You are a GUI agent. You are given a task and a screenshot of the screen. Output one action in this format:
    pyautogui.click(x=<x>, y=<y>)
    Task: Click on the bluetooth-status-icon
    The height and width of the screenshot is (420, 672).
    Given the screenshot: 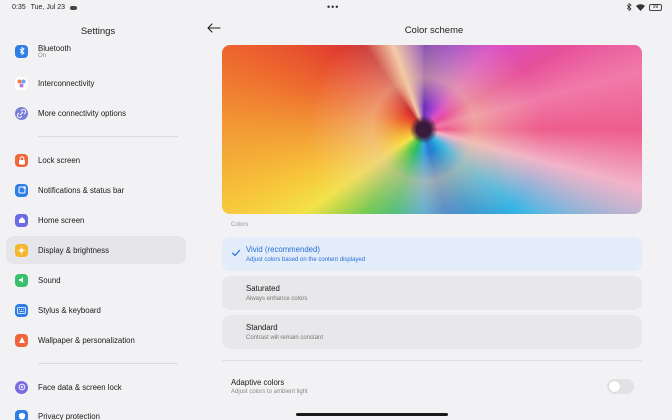 What is the action you would take?
    pyautogui.click(x=629, y=7)
    